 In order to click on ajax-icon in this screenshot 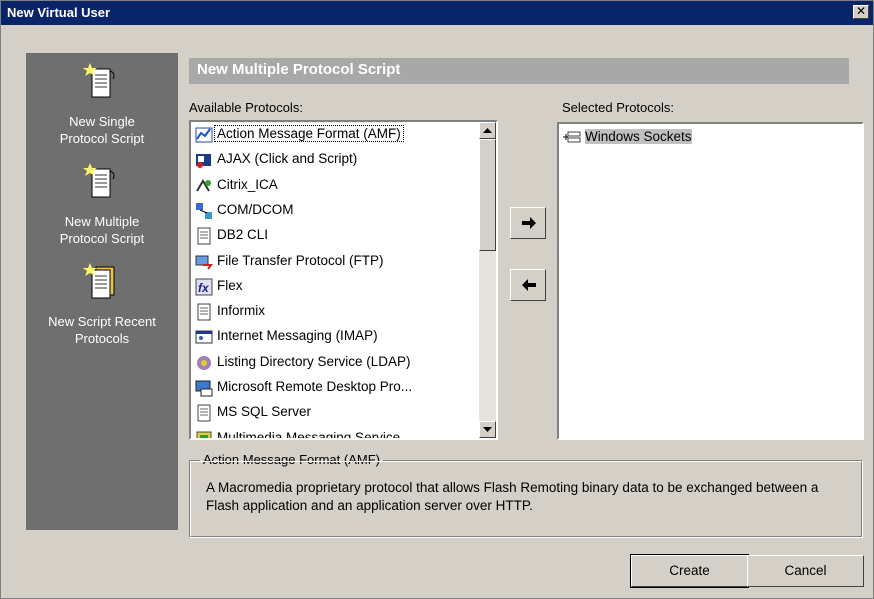, I will do `click(203, 161)`.